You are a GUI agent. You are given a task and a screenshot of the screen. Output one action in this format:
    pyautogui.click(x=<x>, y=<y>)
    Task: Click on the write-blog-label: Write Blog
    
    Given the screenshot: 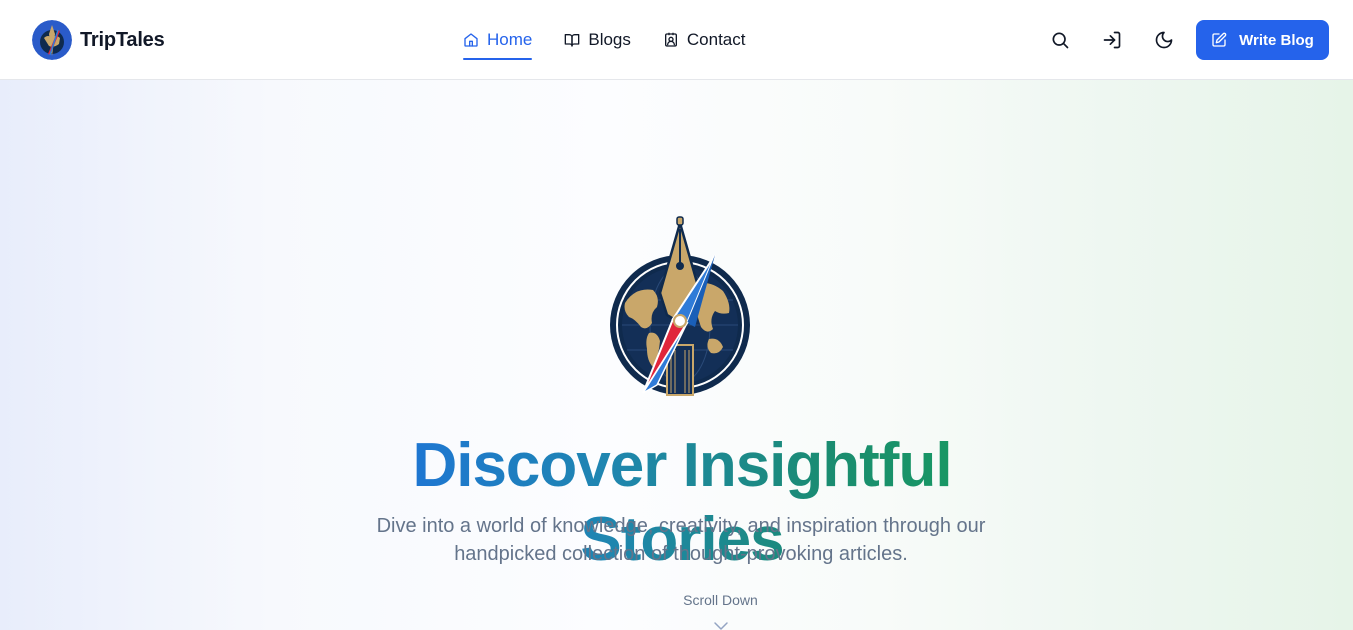 What is the action you would take?
    pyautogui.click(x=1276, y=40)
    